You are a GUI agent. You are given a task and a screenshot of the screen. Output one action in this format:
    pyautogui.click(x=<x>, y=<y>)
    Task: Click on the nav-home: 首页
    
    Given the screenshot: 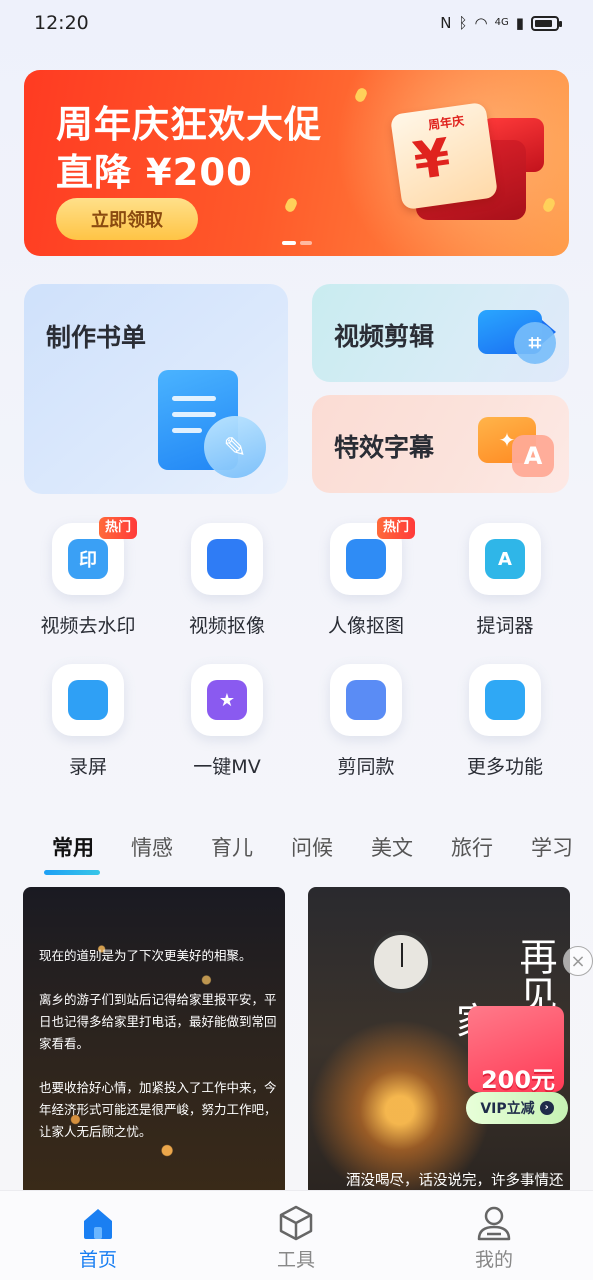 What is the action you would take?
    pyautogui.click(x=98, y=1235)
    